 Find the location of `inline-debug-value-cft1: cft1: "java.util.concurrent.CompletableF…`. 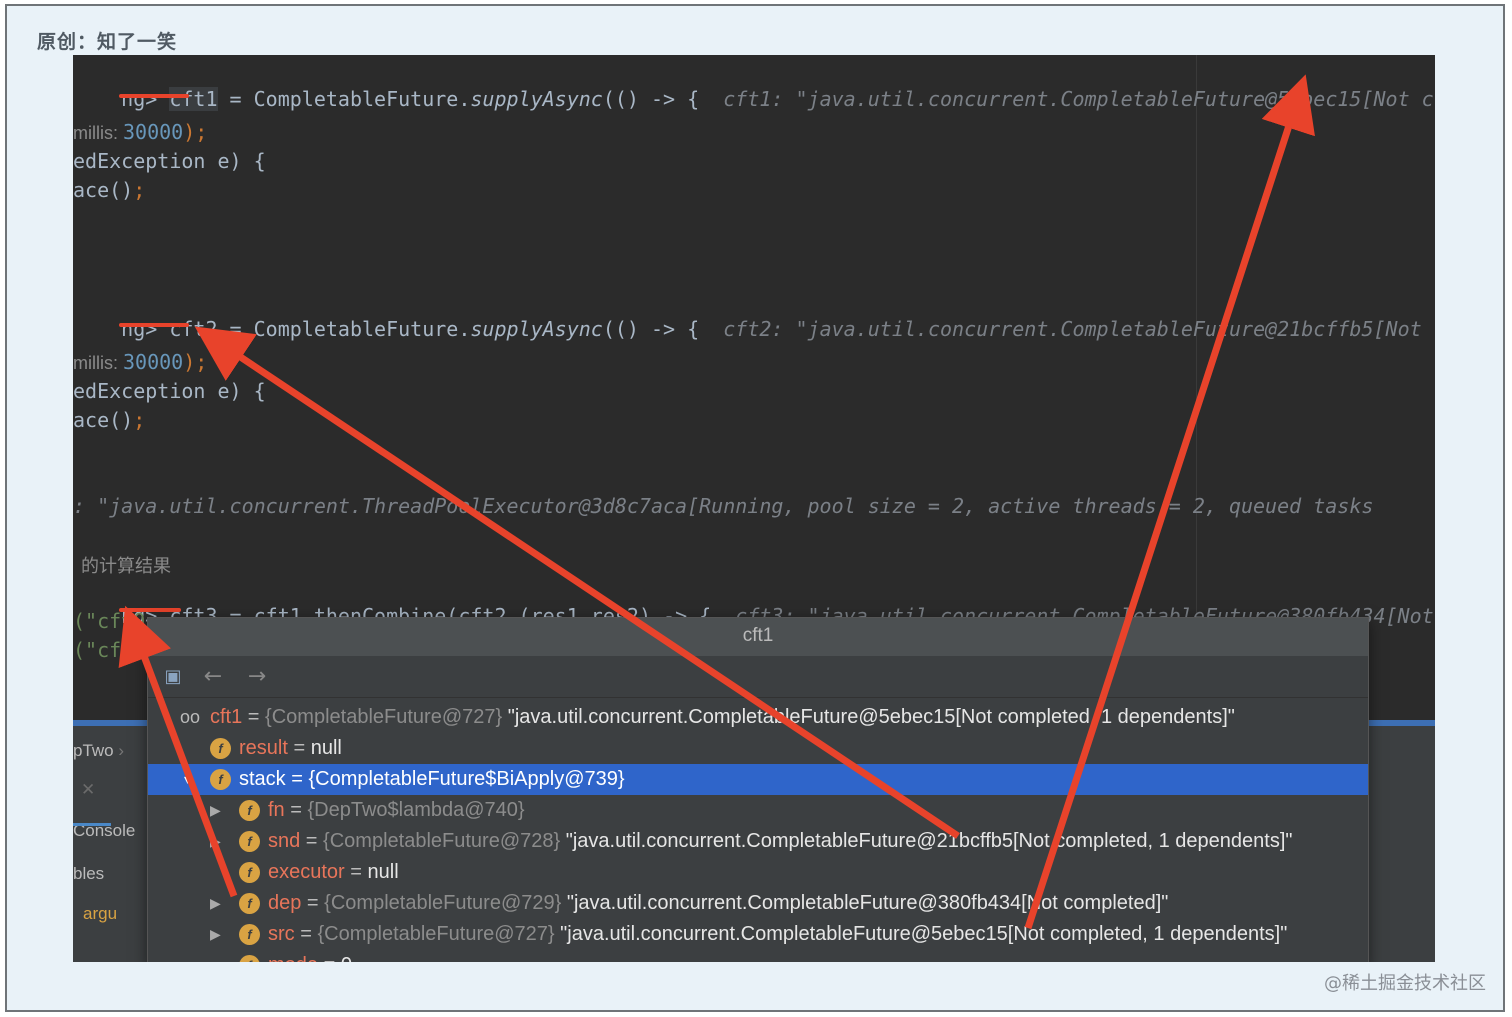

inline-debug-value-cft1: cft1: "java.util.concurrent.CompletableF… is located at coordinates (1078, 99).